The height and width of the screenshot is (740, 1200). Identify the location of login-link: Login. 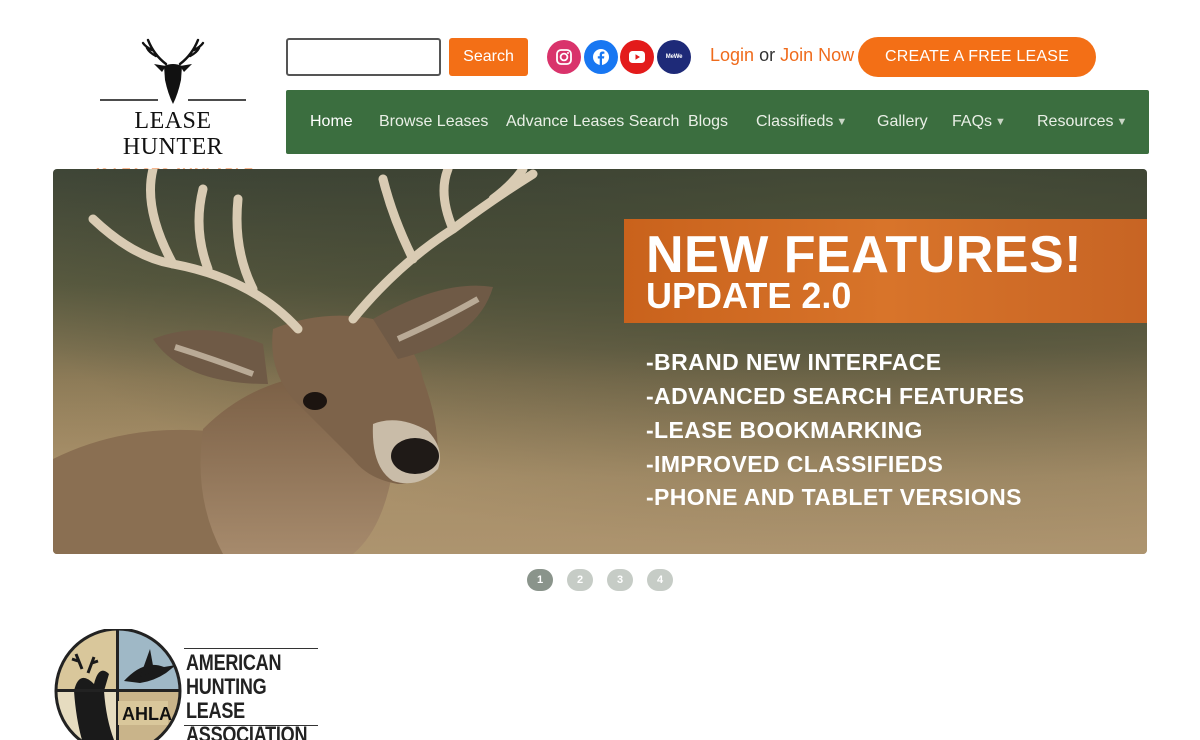
(732, 55).